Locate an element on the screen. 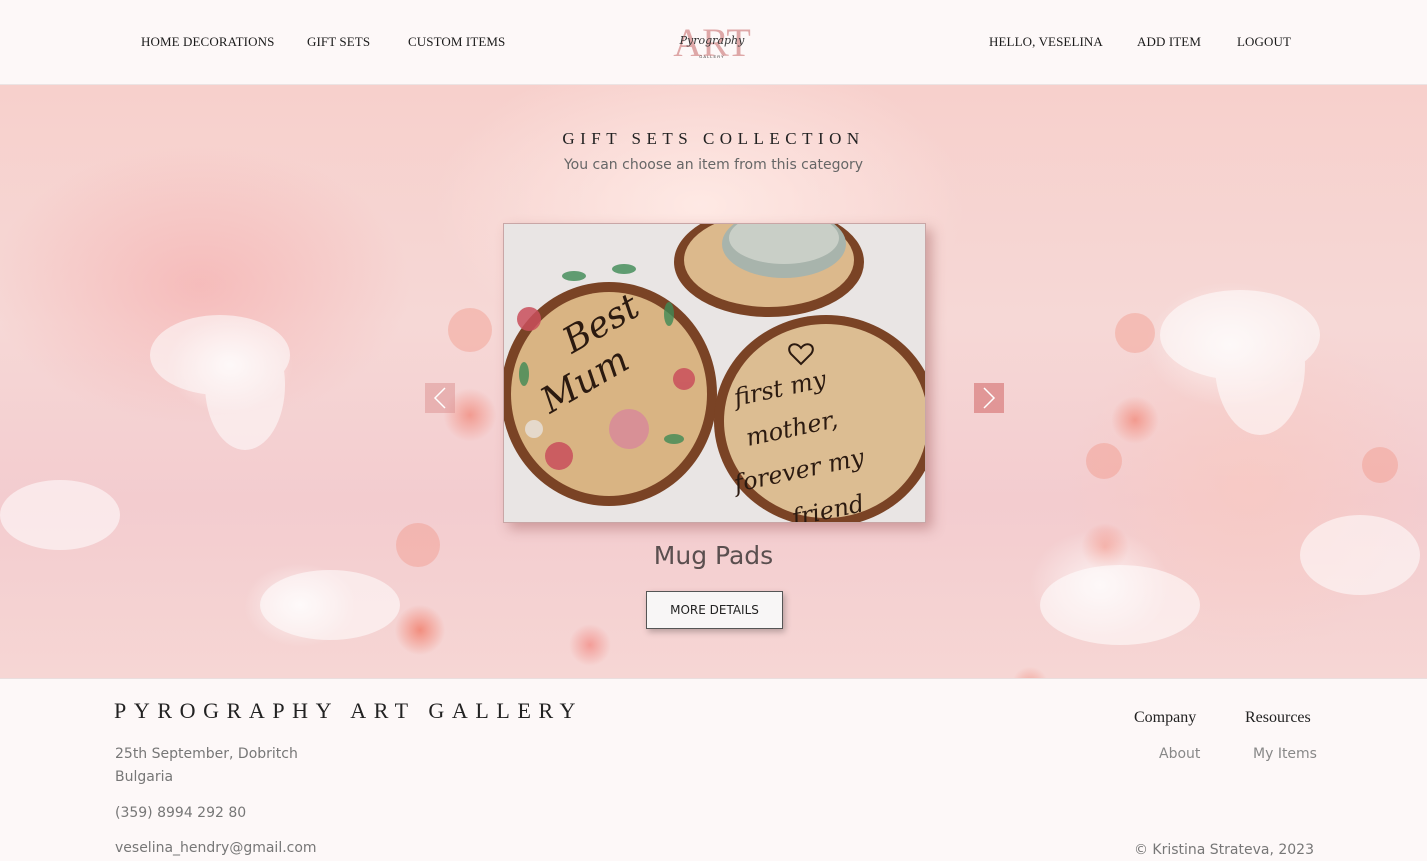 This screenshot has width=1427, height=861. collection-title: GIFT SETS COLLECTION is located at coordinates (713, 138).